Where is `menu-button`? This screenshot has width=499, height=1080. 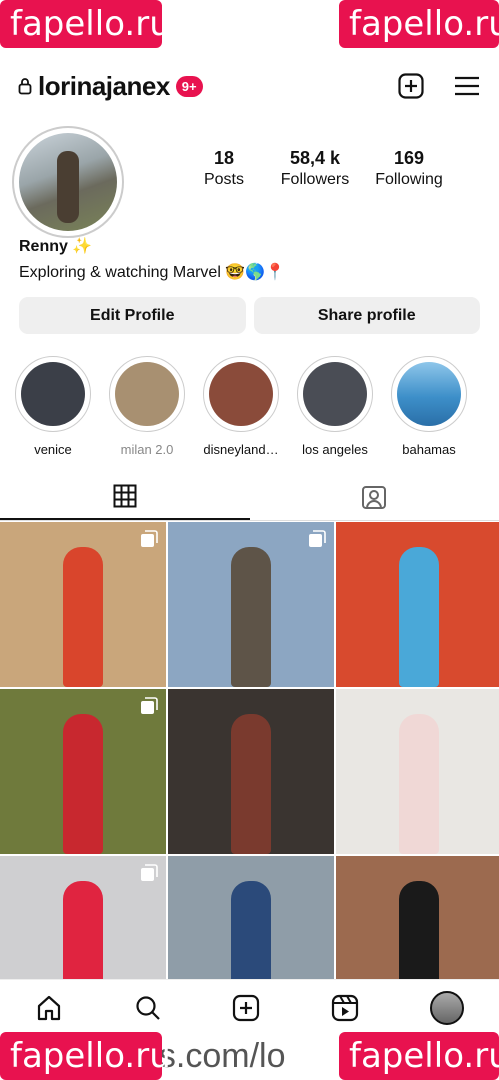
menu-button is located at coordinates (467, 86).